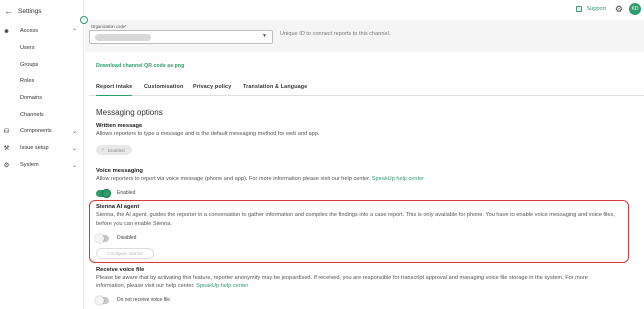 The image size is (644, 309). What do you see at coordinates (114, 90) in the screenshot?
I see `tab-report-intake: Report intake` at bounding box center [114, 90].